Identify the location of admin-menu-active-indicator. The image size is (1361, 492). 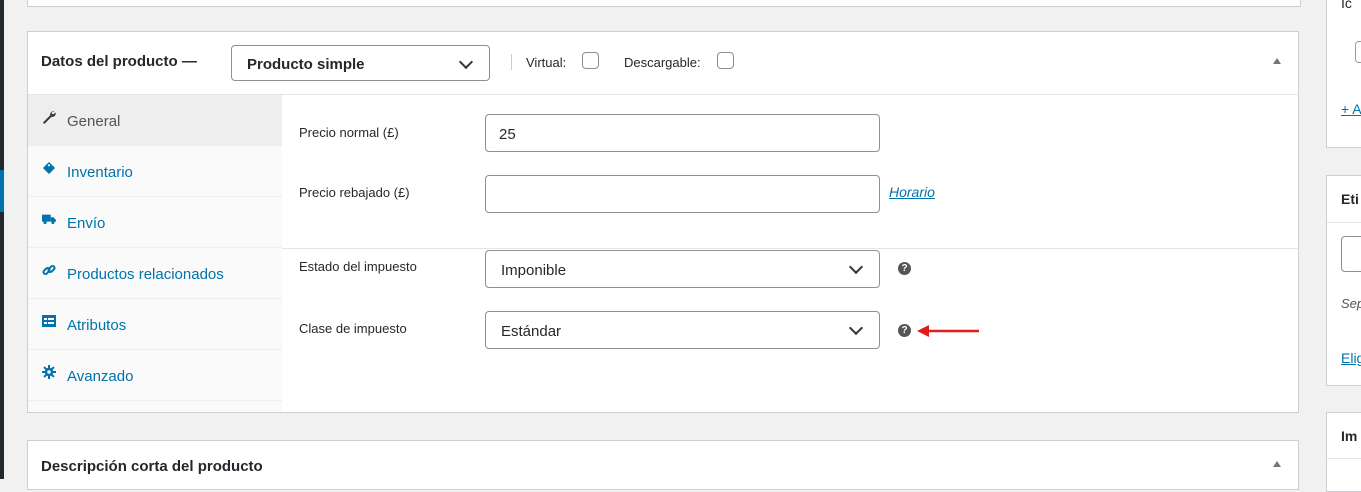
(2, 191).